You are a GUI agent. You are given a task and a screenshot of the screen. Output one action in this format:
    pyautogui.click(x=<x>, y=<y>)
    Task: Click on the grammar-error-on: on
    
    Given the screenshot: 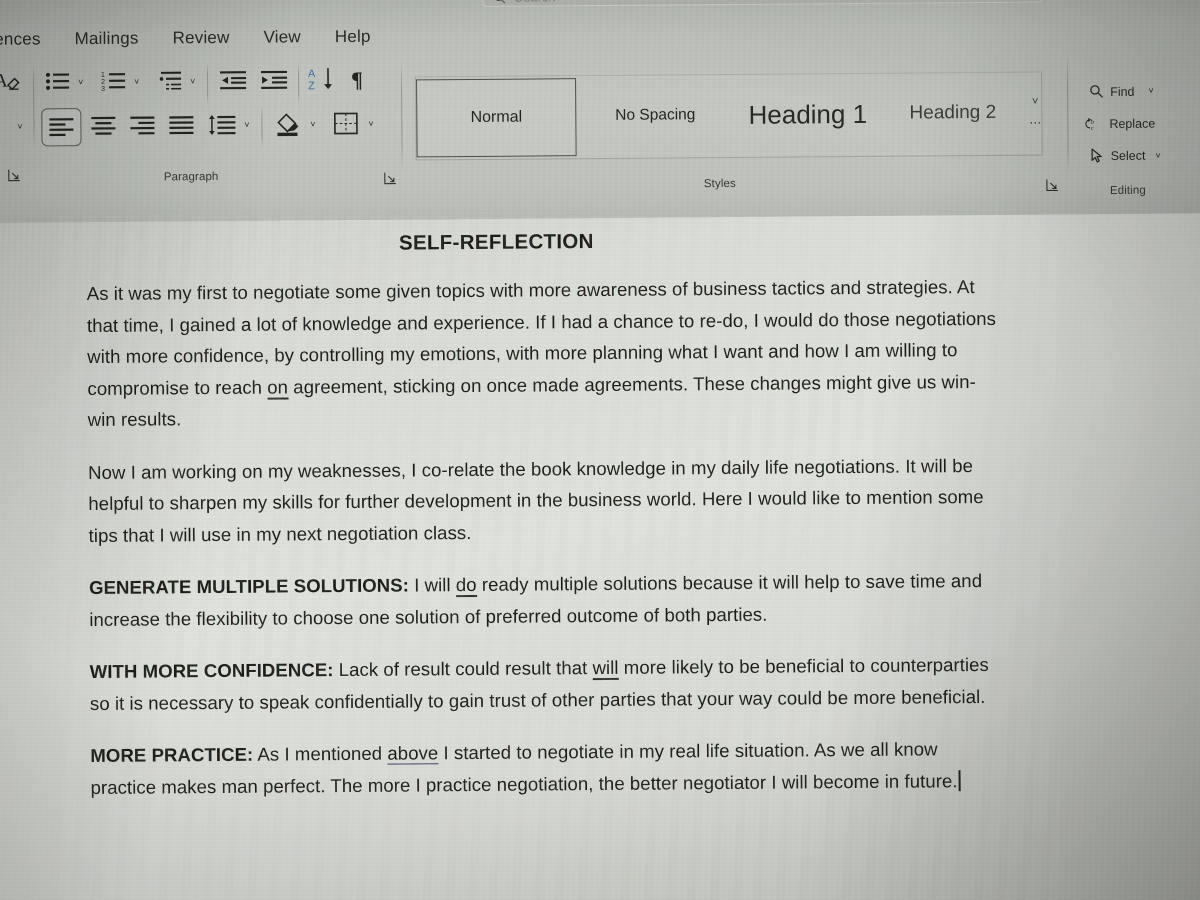 What is the action you would take?
    pyautogui.click(x=278, y=387)
    